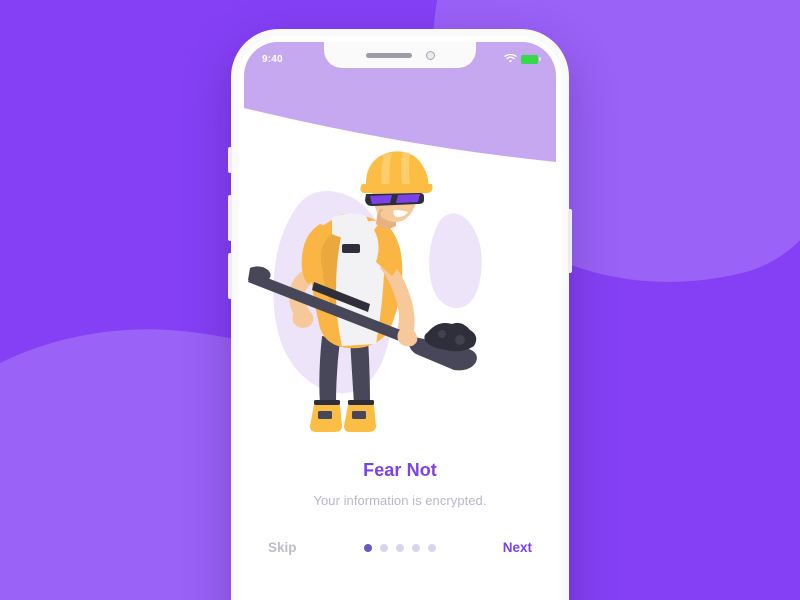 This screenshot has width=800, height=600. Describe the element at coordinates (282, 547) in the screenshot. I see `skip-button: Skip` at that location.